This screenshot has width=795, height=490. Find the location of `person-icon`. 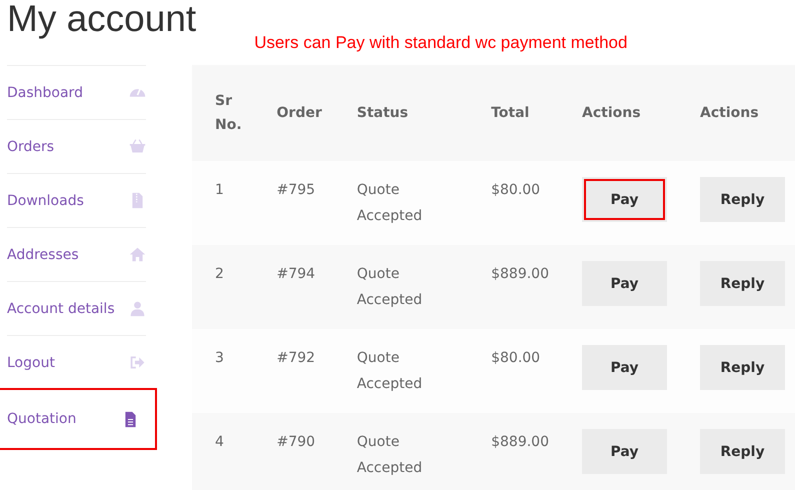

person-icon is located at coordinates (137, 308).